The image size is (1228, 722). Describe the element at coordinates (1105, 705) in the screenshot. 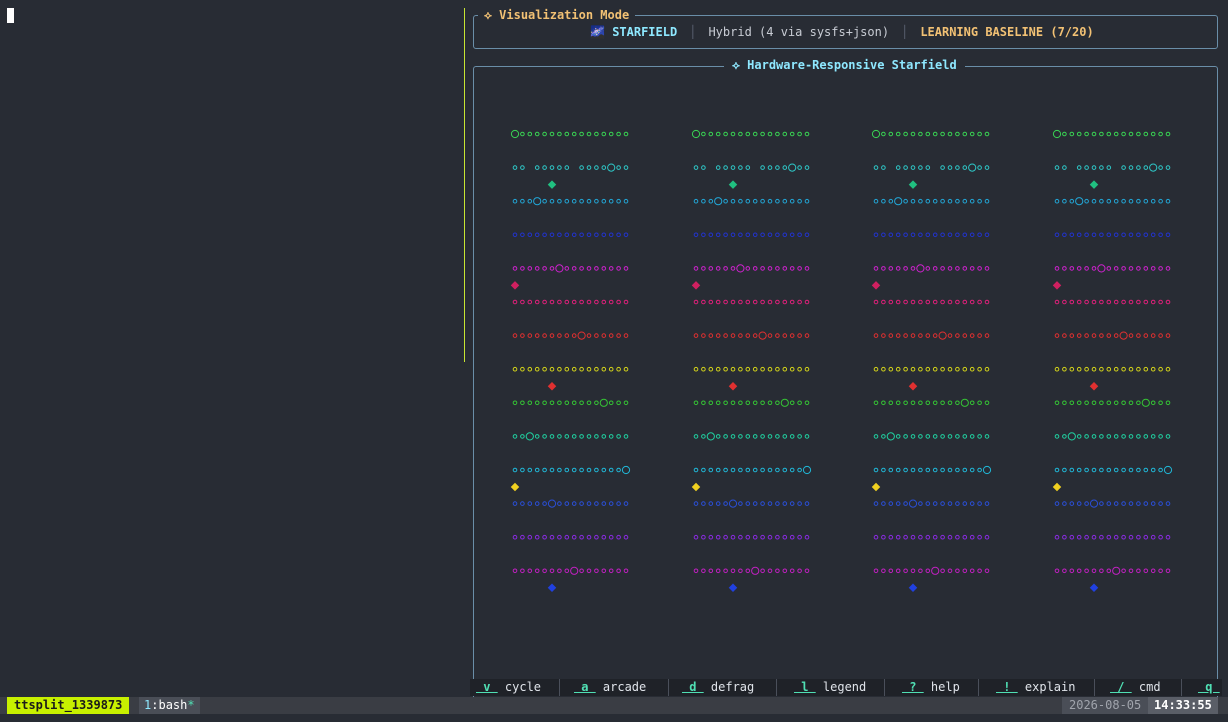

I see `status-date: 2026-08-05` at that location.